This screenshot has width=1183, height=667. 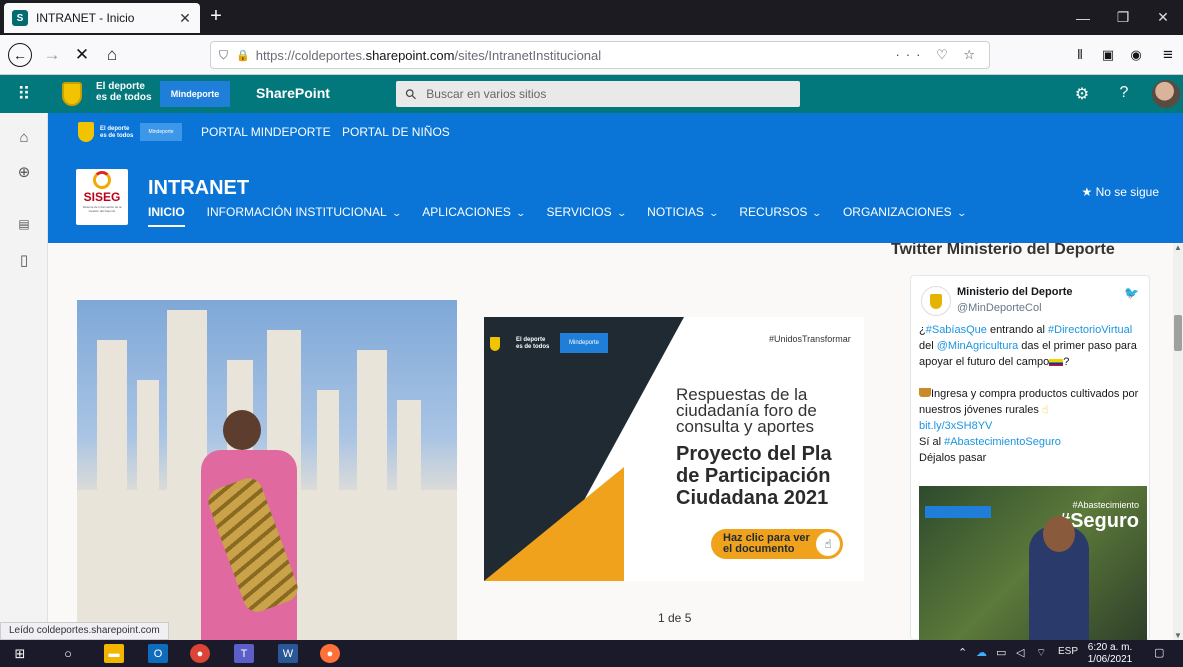 What do you see at coordinates (1041, 653) in the screenshot?
I see `wifi-icon: ⌔` at bounding box center [1041, 653].